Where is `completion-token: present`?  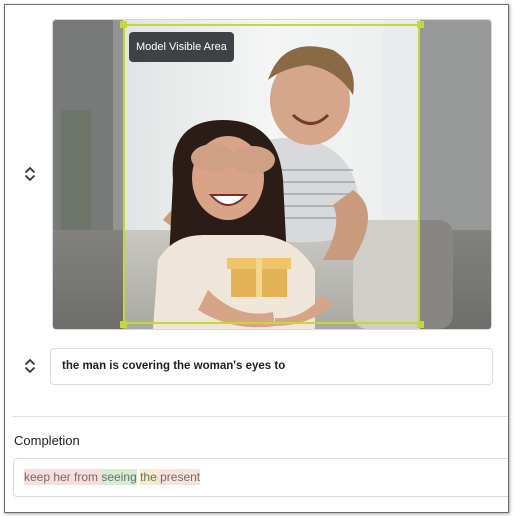 completion-token: present is located at coordinates (178, 477).